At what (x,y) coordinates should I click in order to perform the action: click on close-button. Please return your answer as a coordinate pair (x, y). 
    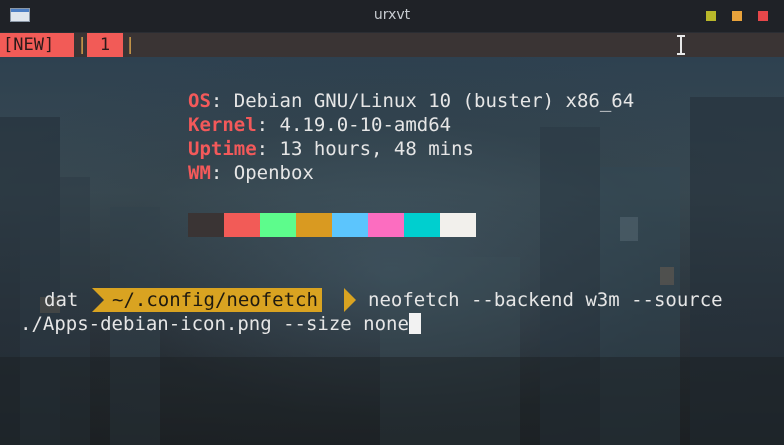
    Looking at the image, I should click on (763, 16).